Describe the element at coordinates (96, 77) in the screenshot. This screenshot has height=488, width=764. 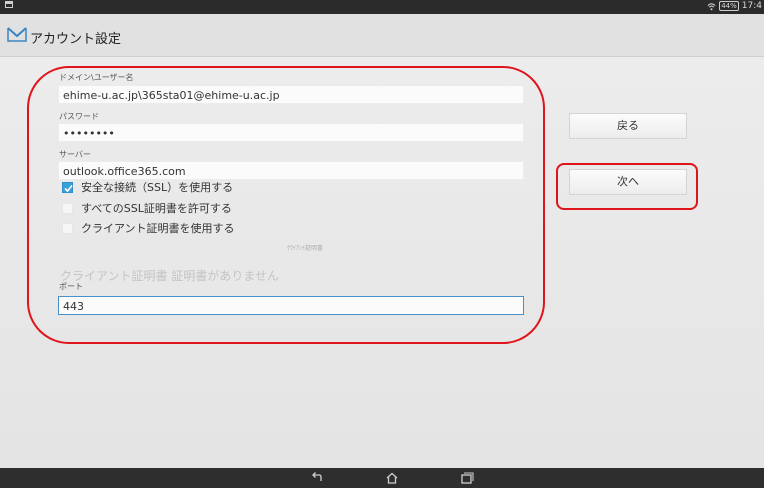
I see `username-label: ドメイン\ユーザー名` at that location.